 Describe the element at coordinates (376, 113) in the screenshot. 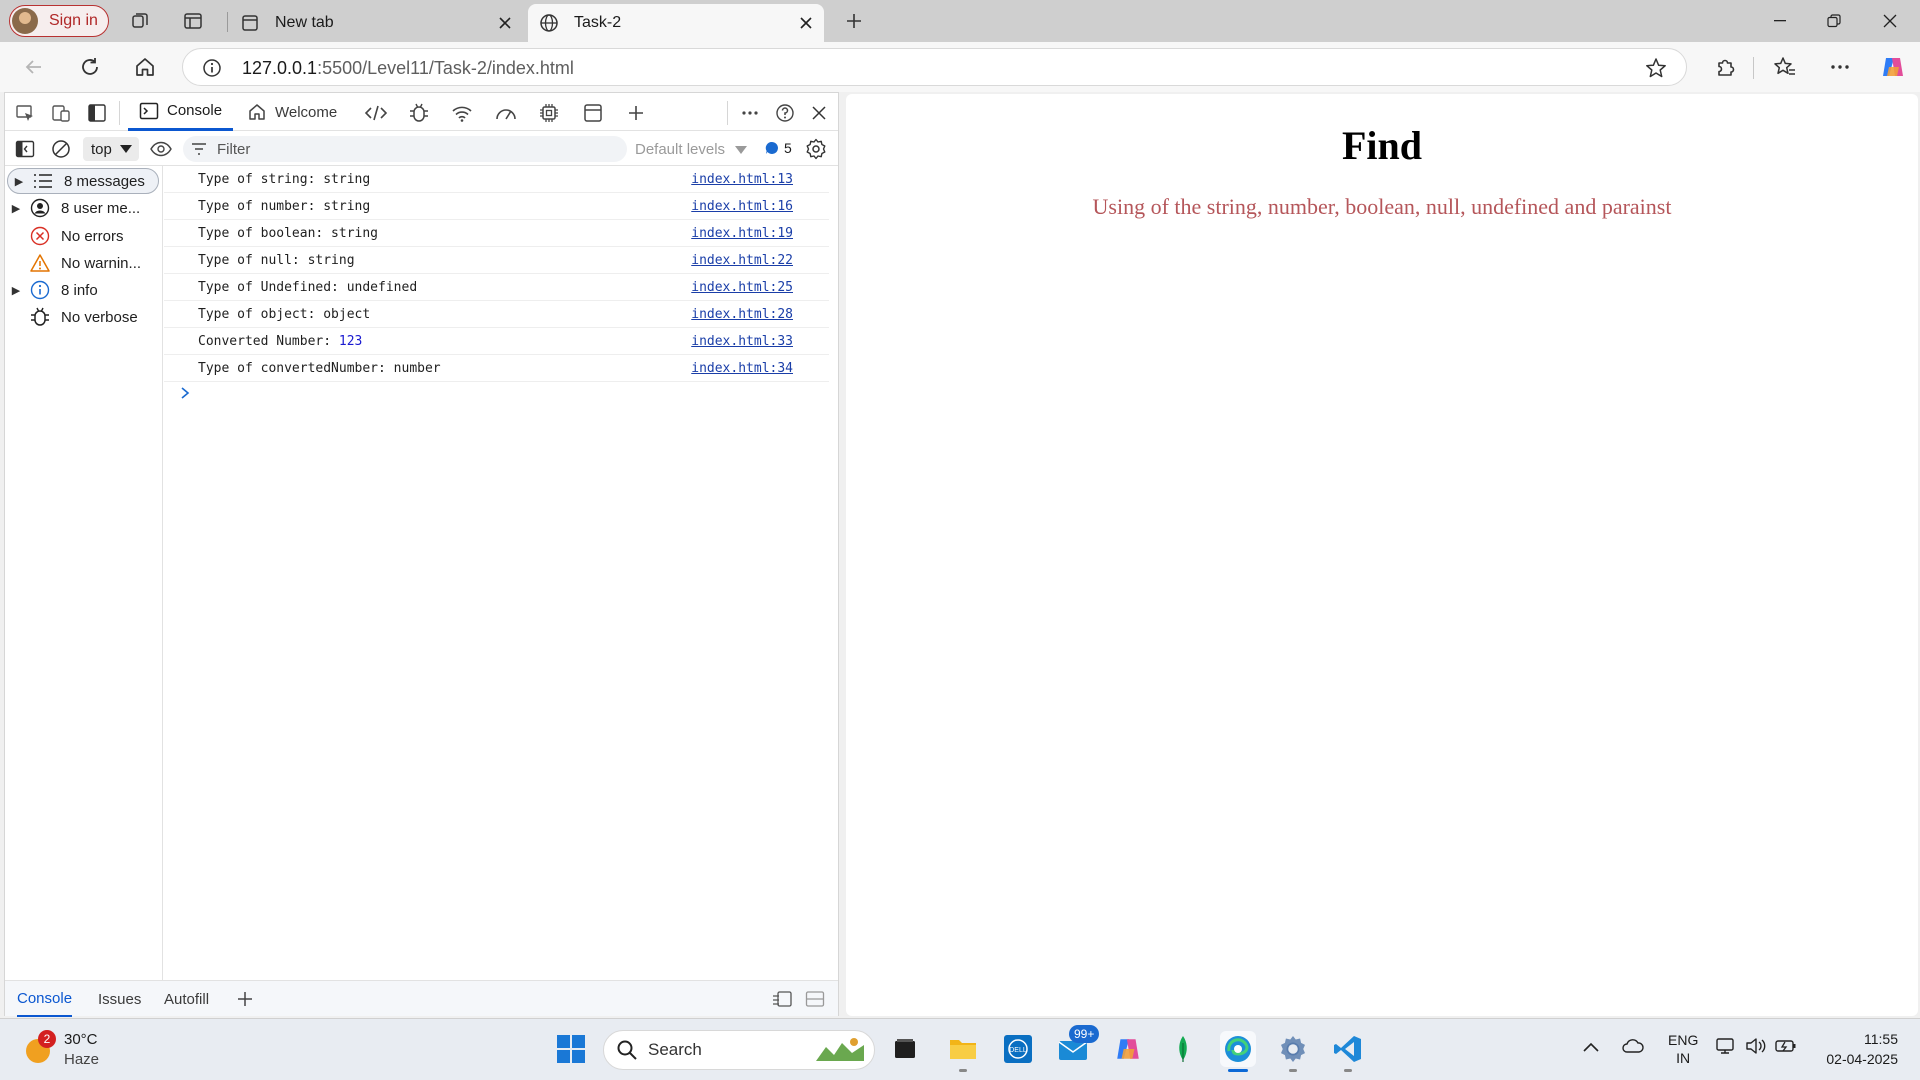

I see `elements-code-icon` at that location.